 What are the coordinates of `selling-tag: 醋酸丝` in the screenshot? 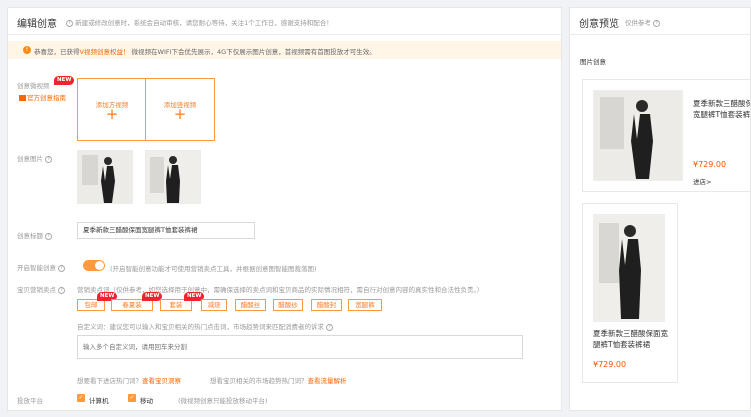 It's located at (250, 305).